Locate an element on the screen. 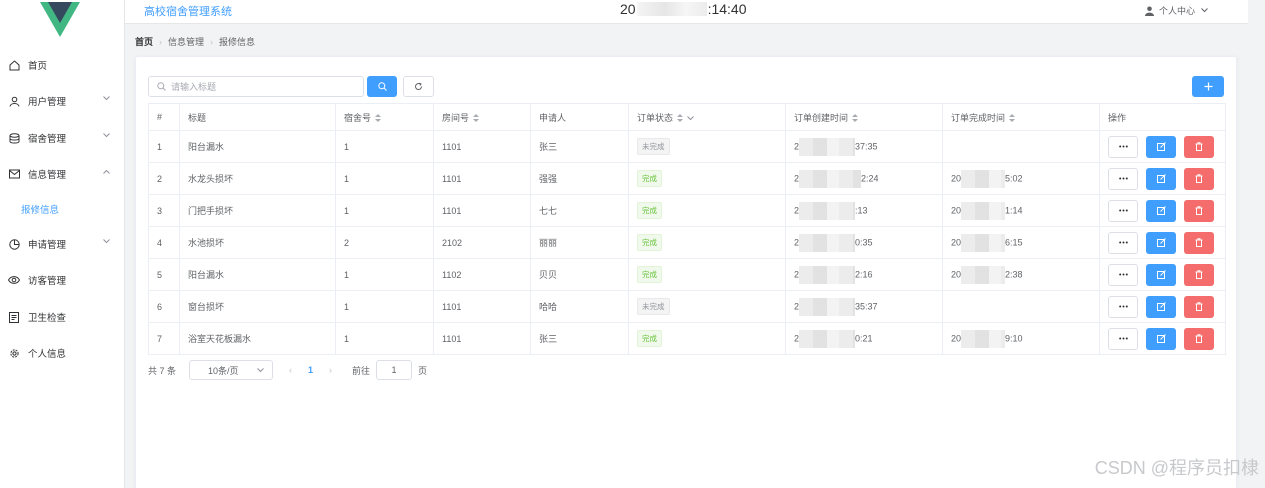  sidebar-item-home: 首页 is located at coordinates (62, 65).